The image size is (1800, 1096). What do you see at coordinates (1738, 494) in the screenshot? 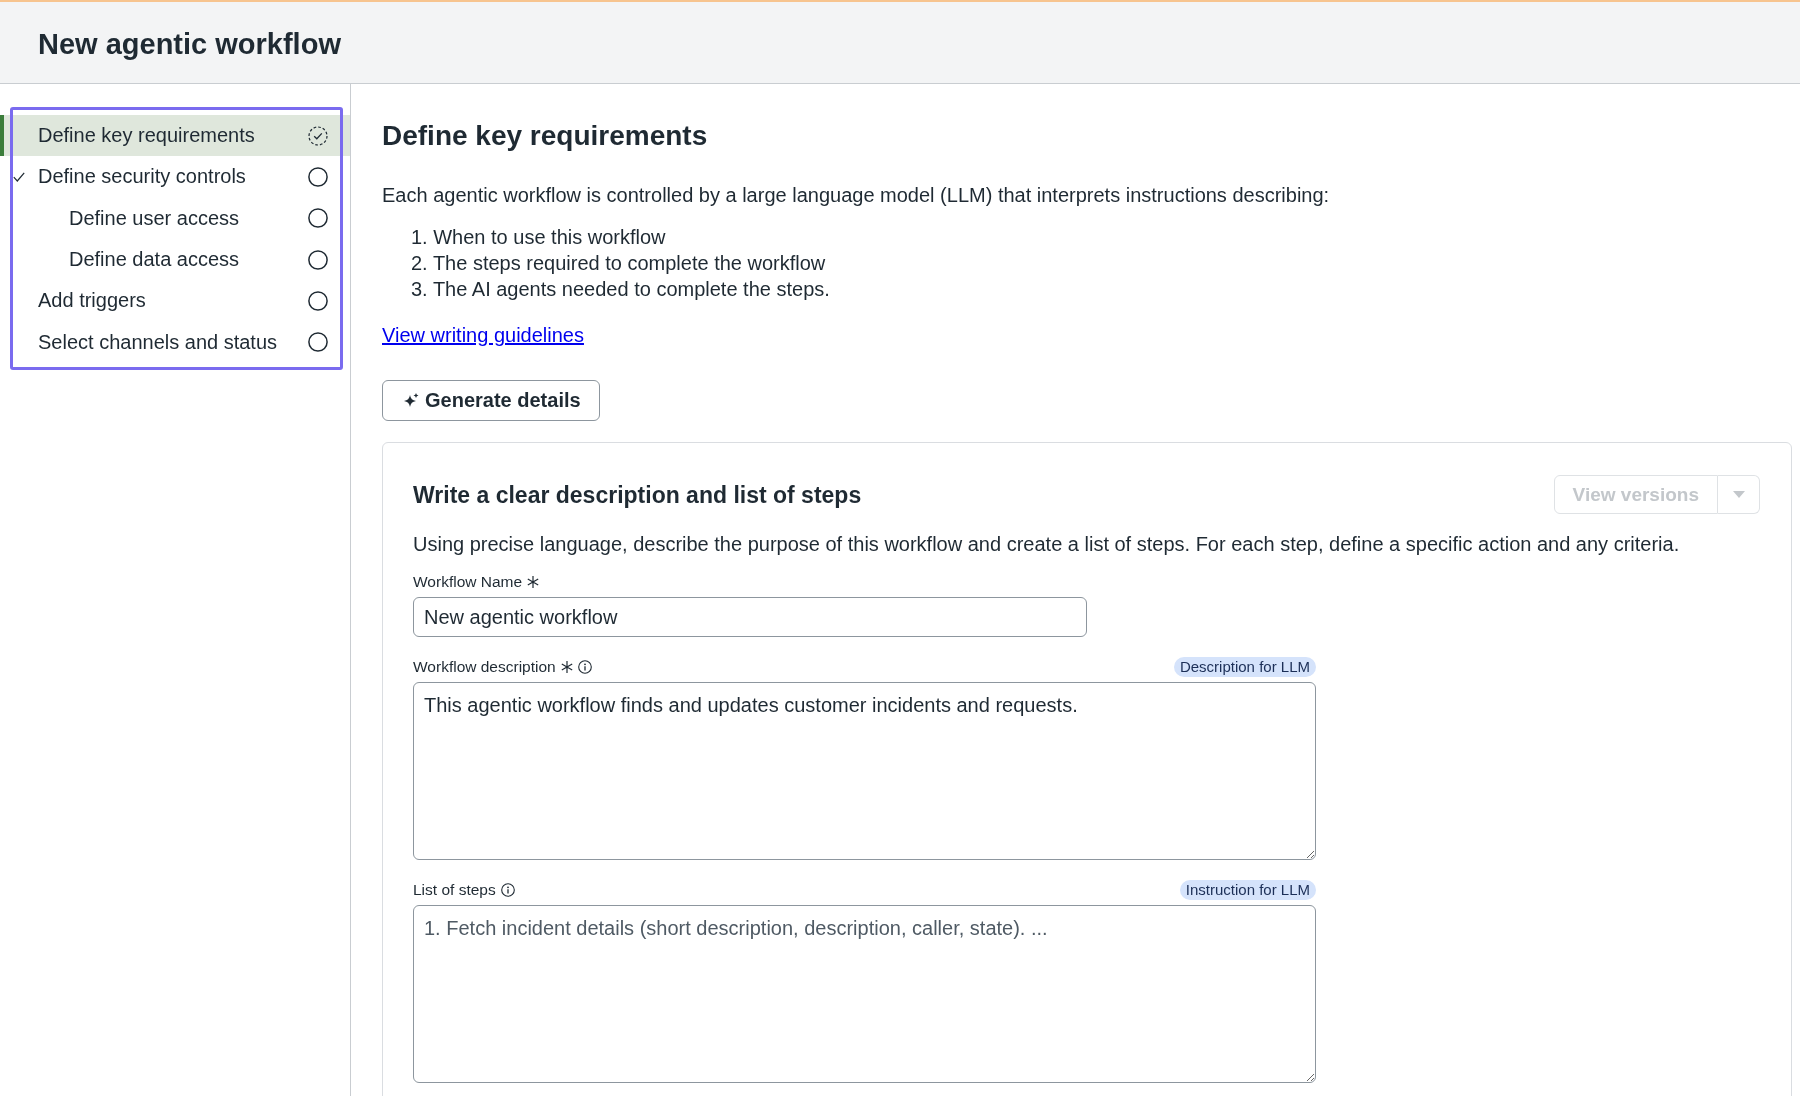
I see `caret-down-icon` at bounding box center [1738, 494].